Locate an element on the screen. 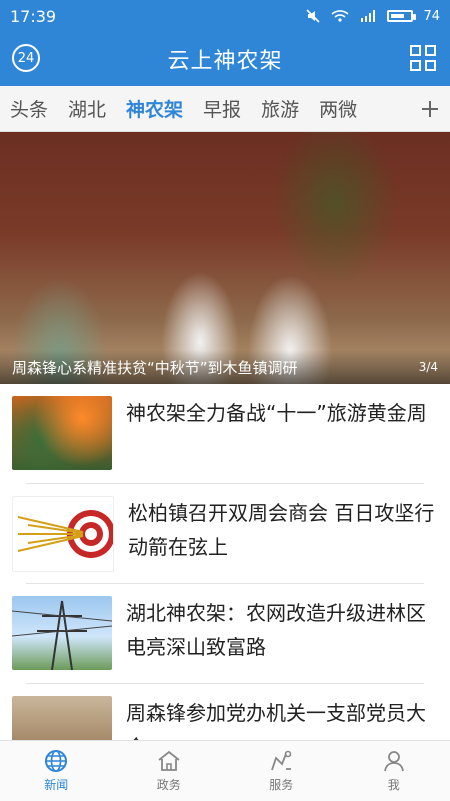 This screenshot has height=801, width=450. news-item: 湖北神农架：农网改造升级进林区 电亮深山致富路 is located at coordinates (225, 634).